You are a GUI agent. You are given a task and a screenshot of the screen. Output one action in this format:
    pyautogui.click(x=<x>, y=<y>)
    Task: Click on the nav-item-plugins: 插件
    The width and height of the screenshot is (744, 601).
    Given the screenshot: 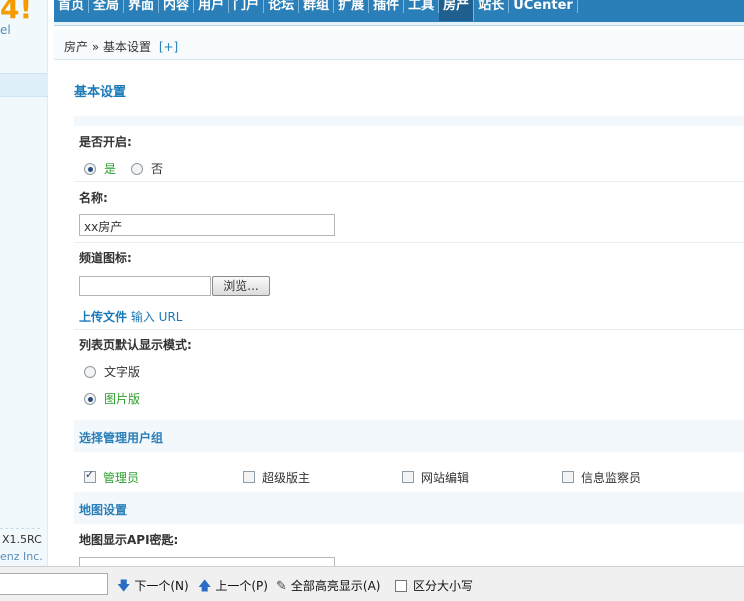 What is the action you would take?
    pyautogui.click(x=387, y=6)
    